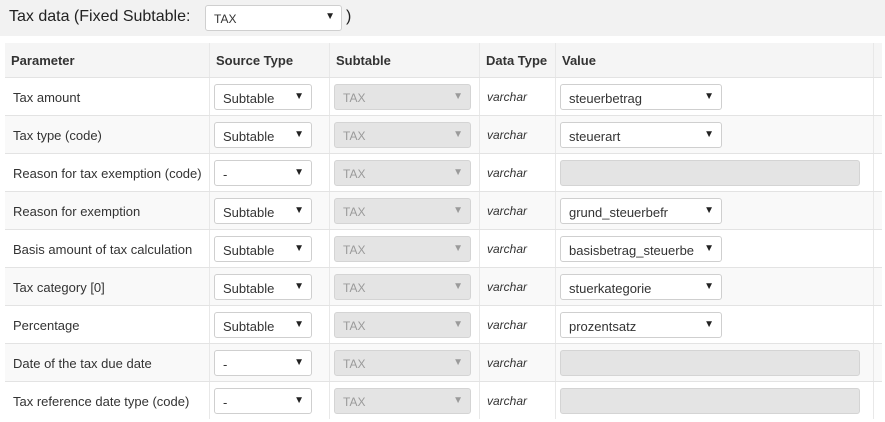 The image size is (885, 422). I want to click on parameter-label: Date of the tax due date, so click(82, 363).